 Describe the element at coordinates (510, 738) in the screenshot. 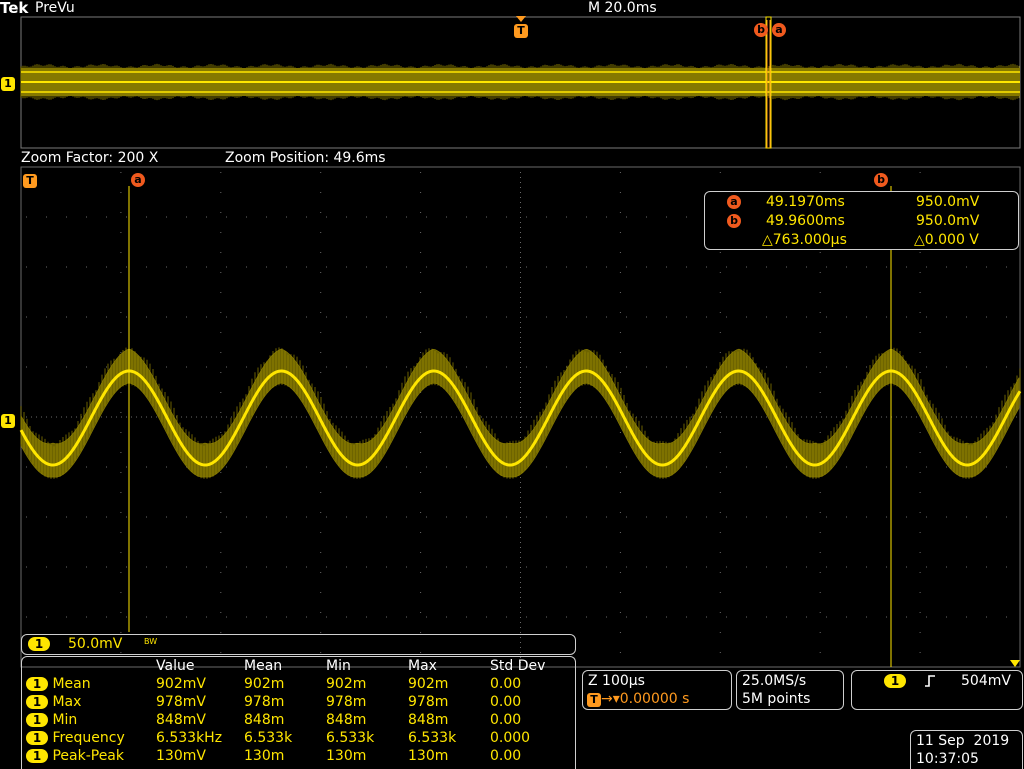

I see `row-std: 0.000` at that location.